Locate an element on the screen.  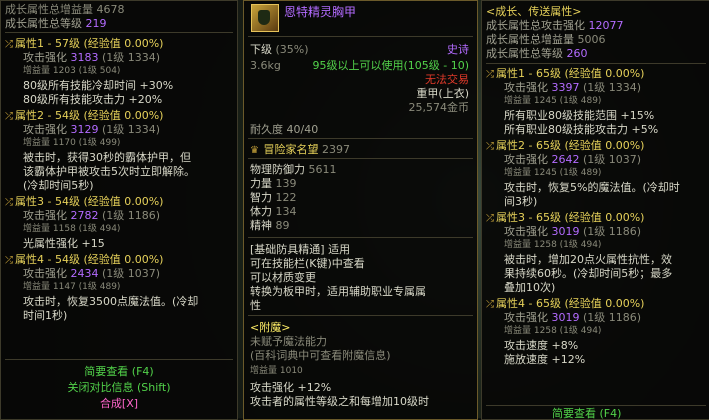
attr-effect: 叠加10次) is located at coordinates (530, 287).